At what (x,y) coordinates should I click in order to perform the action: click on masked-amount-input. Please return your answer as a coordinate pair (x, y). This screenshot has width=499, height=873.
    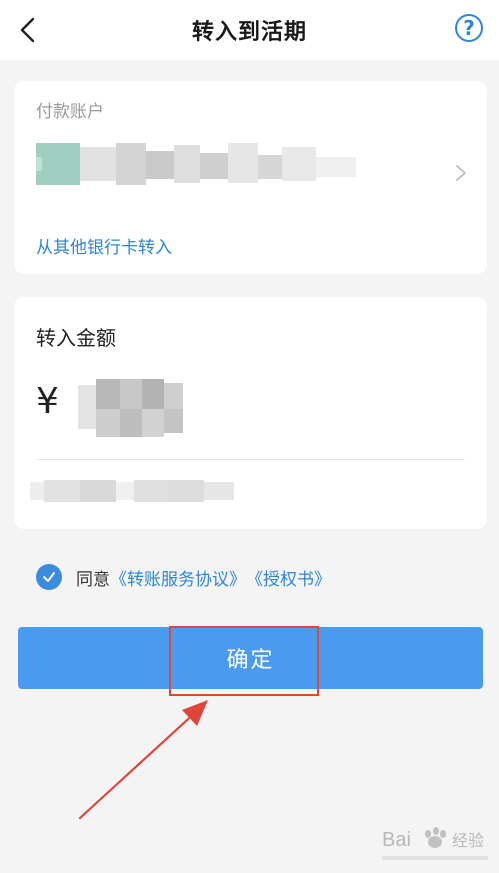
    Looking at the image, I should click on (130, 409).